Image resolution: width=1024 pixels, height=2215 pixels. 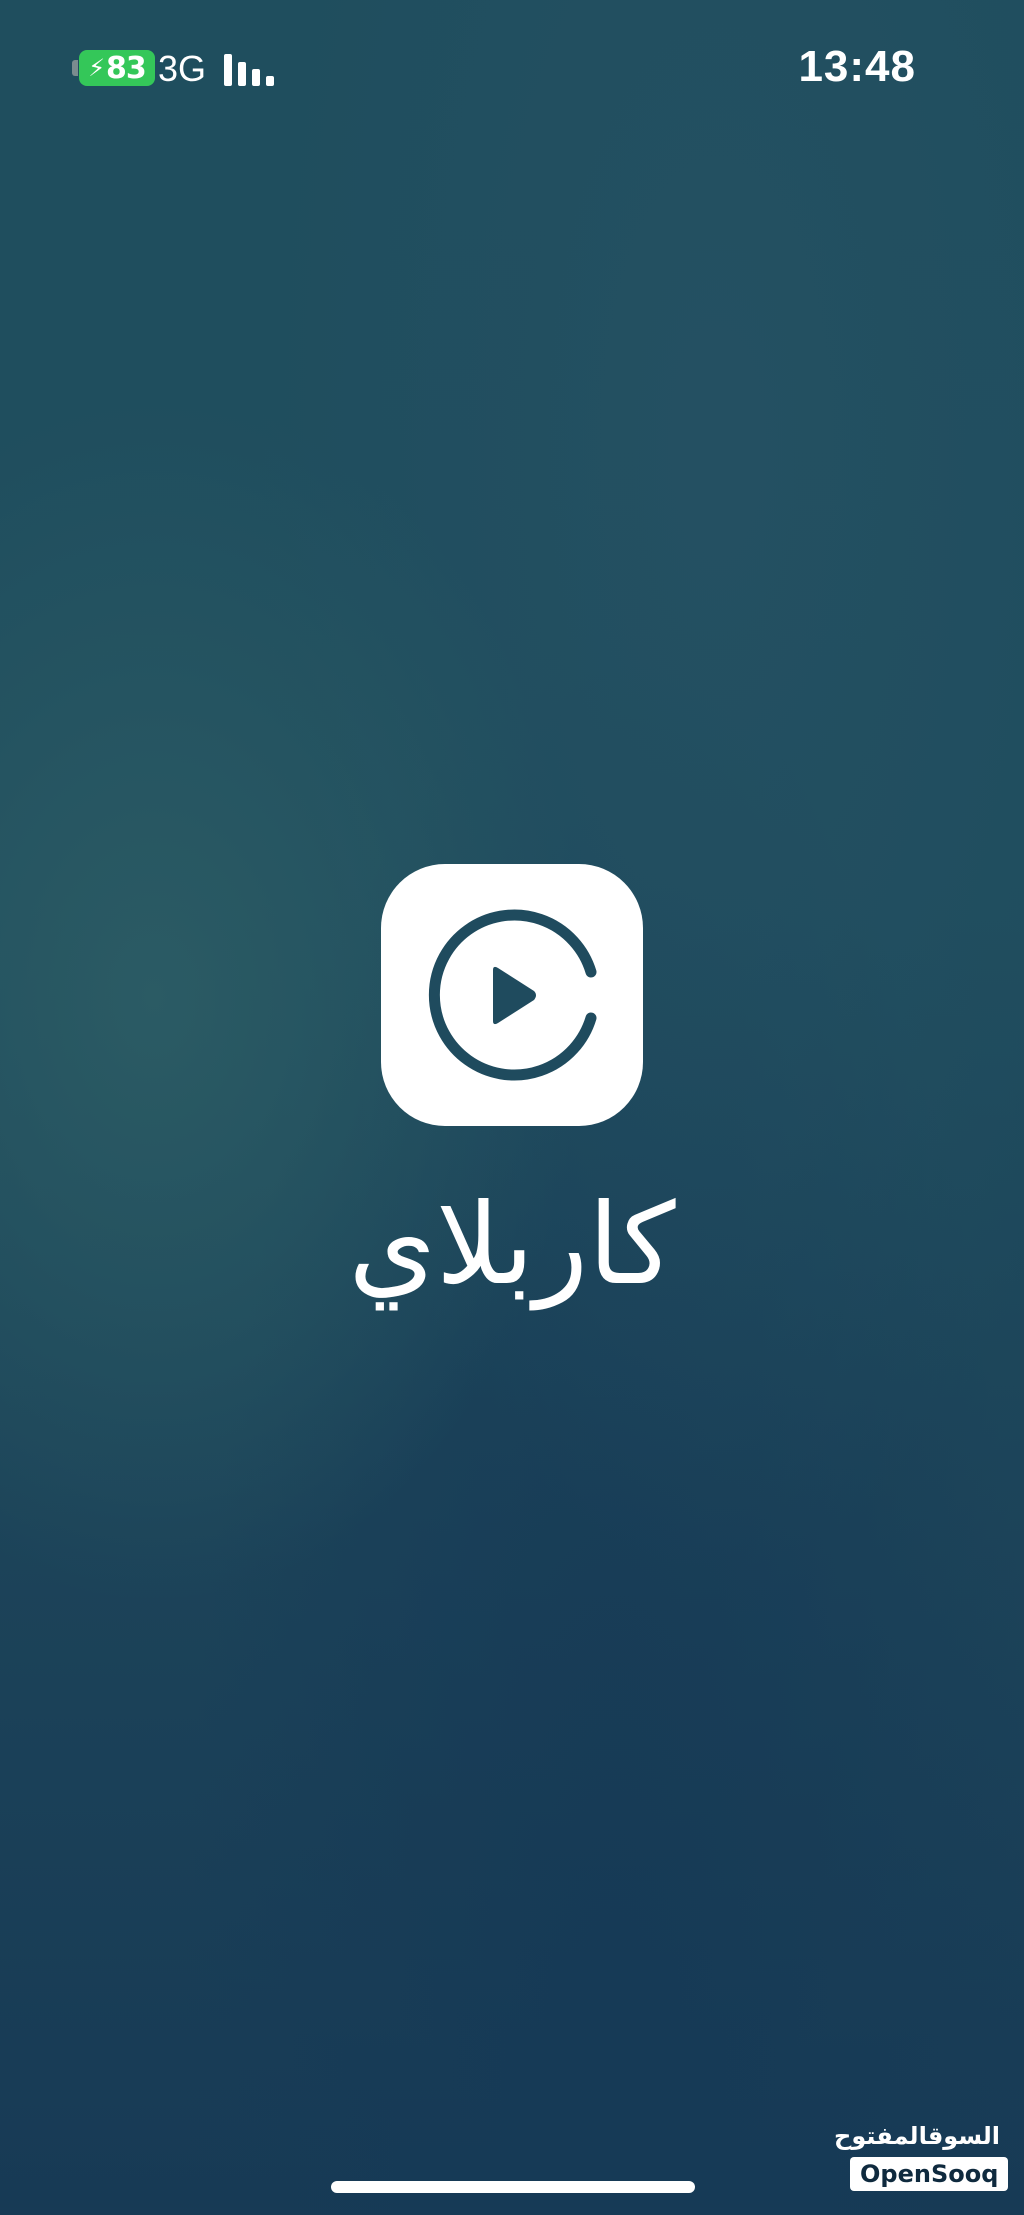 I want to click on app-name: كاربلاي, so click(x=512, y=1245).